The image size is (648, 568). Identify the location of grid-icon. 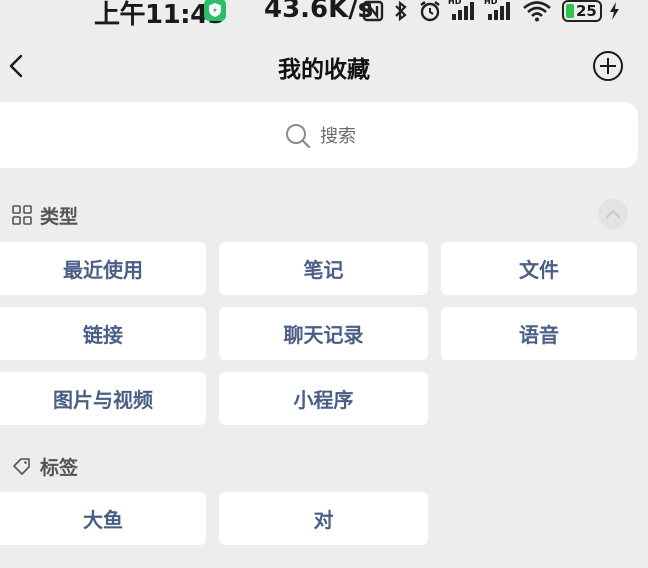
(22, 215).